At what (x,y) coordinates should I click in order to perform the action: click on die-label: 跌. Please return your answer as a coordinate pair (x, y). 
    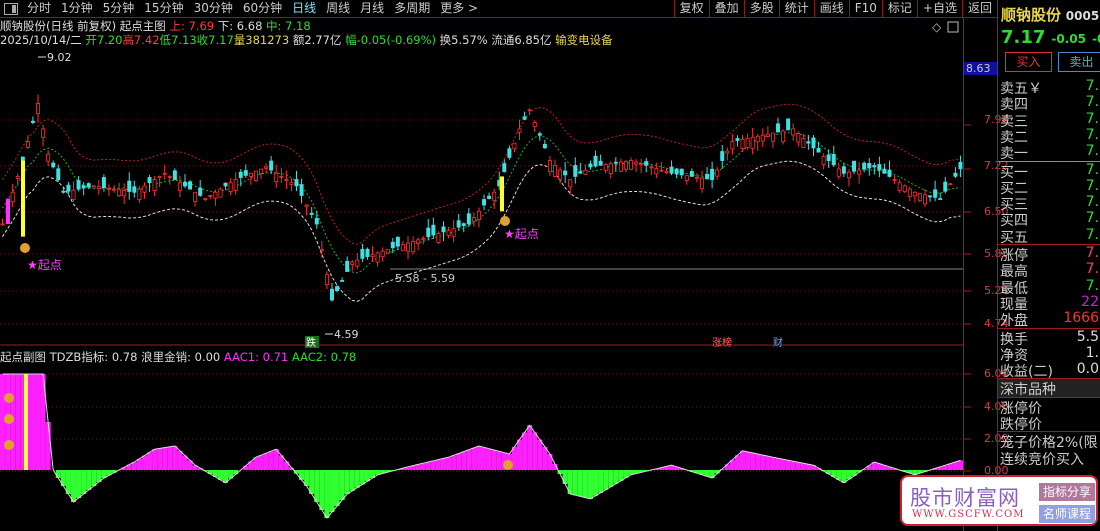
    Looking at the image, I should click on (311, 342).